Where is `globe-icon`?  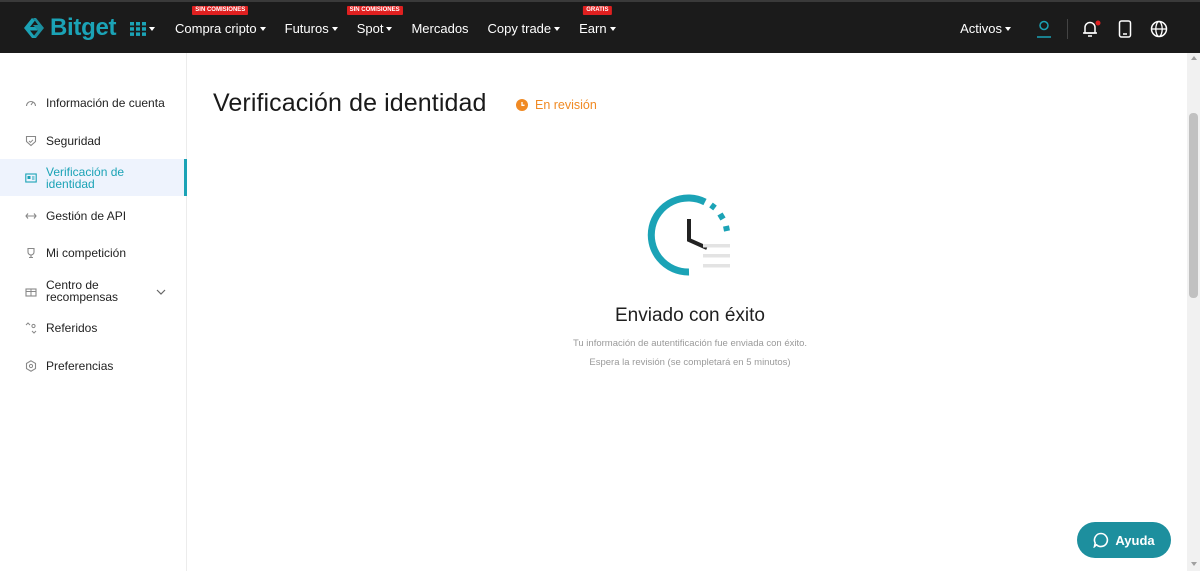
globe-icon is located at coordinates (1159, 28).